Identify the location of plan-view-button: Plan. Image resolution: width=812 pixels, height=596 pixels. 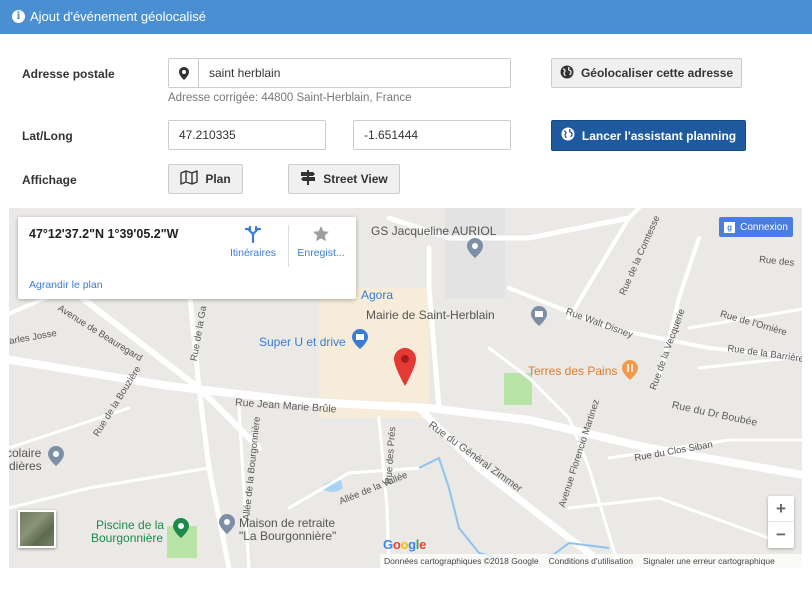
(205, 179).